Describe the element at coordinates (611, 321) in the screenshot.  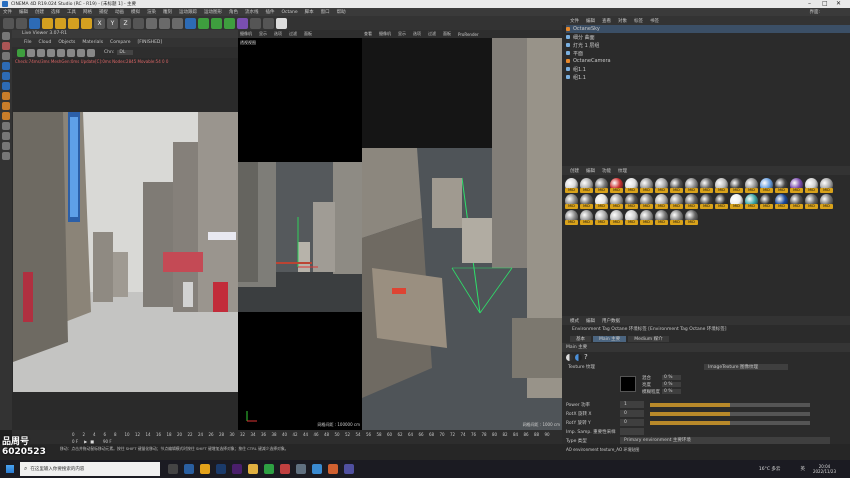
I see `attribute-menu-item: 用户数据` at that location.